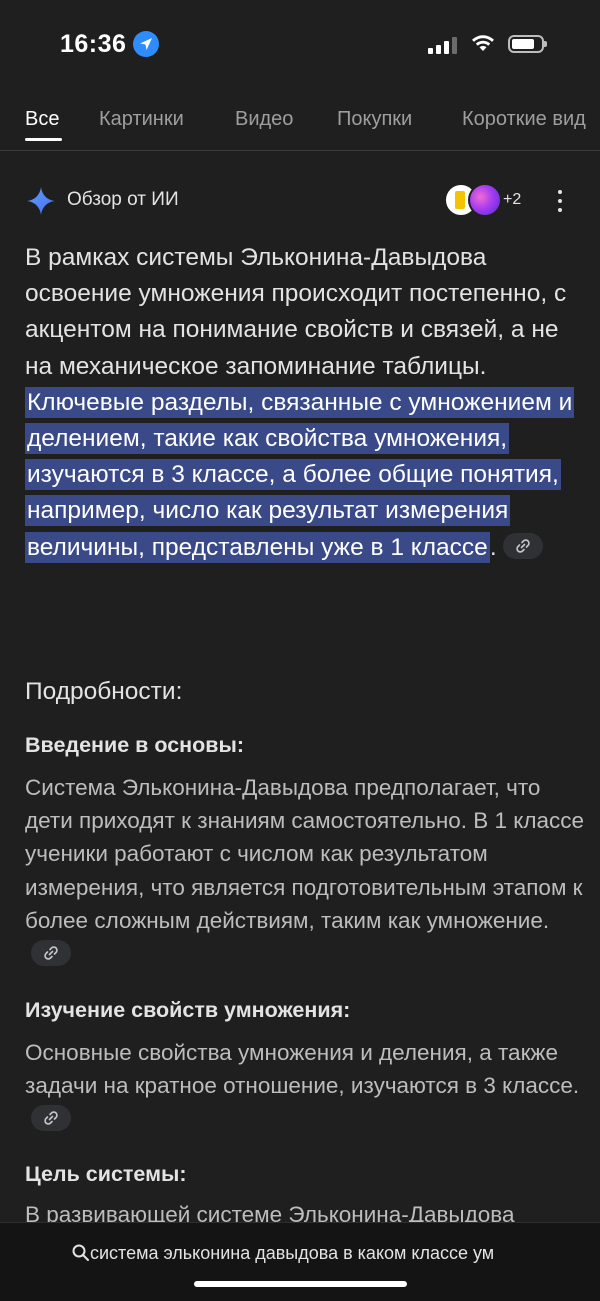  What do you see at coordinates (42, 119) in the screenshot?
I see `tab-all: Все` at bounding box center [42, 119].